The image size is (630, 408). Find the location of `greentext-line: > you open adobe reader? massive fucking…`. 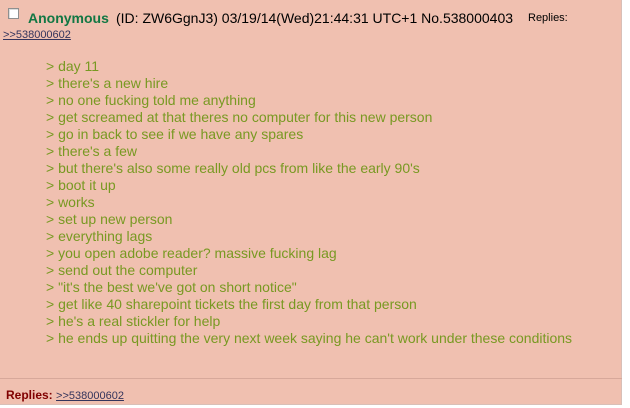

greentext-line: > you open adobe reader? massive fucking… is located at coordinates (191, 253).